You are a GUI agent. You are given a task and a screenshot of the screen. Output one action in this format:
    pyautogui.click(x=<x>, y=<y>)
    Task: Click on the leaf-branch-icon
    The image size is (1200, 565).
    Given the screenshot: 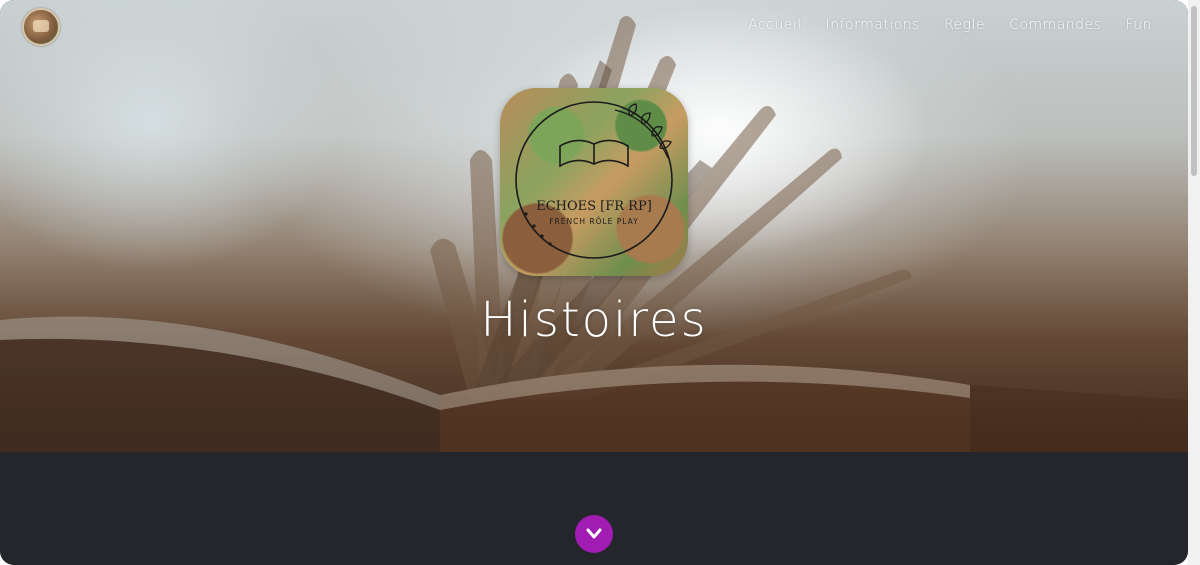 What is the action you would take?
    pyautogui.click(x=643, y=131)
    